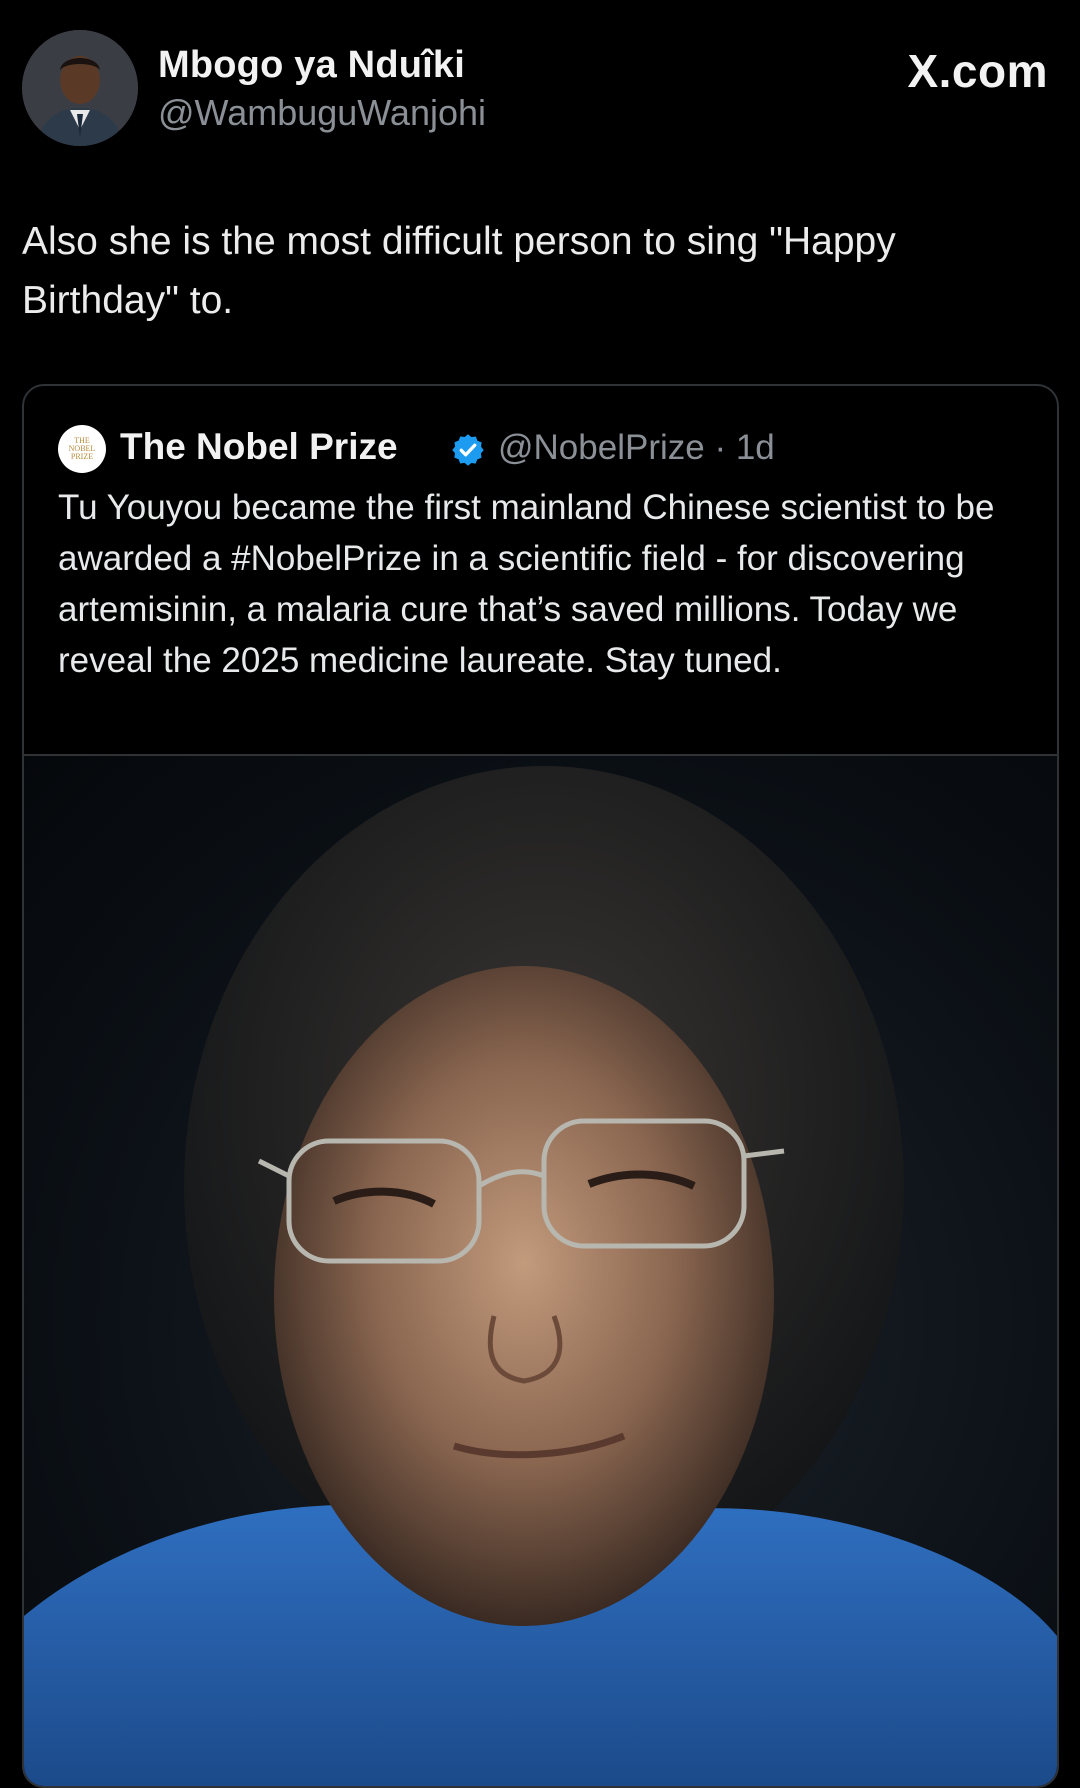 The width and height of the screenshot is (1080, 1788). I want to click on site-label: X.com, so click(977, 71).